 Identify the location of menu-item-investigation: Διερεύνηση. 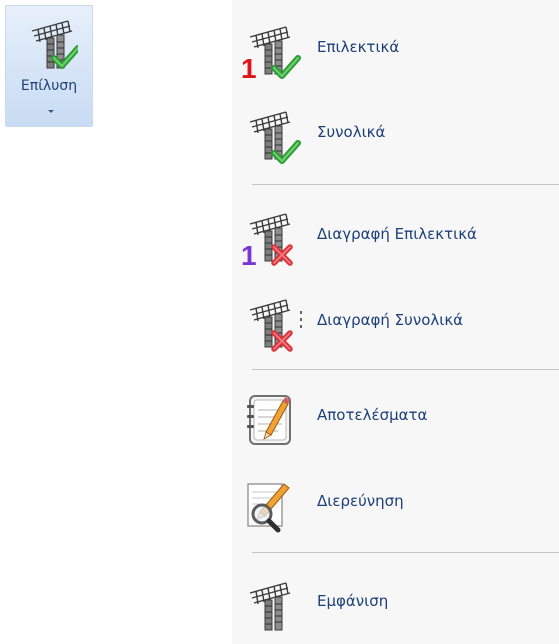
(395, 504).